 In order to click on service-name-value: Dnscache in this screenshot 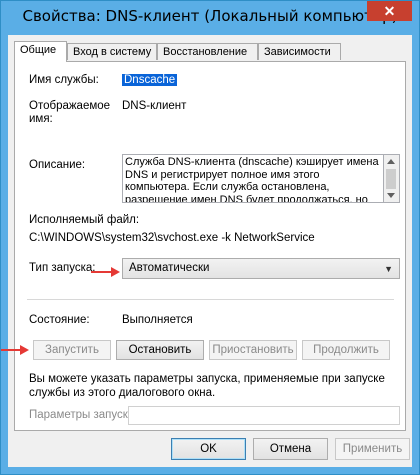, I will do `click(150, 80)`.